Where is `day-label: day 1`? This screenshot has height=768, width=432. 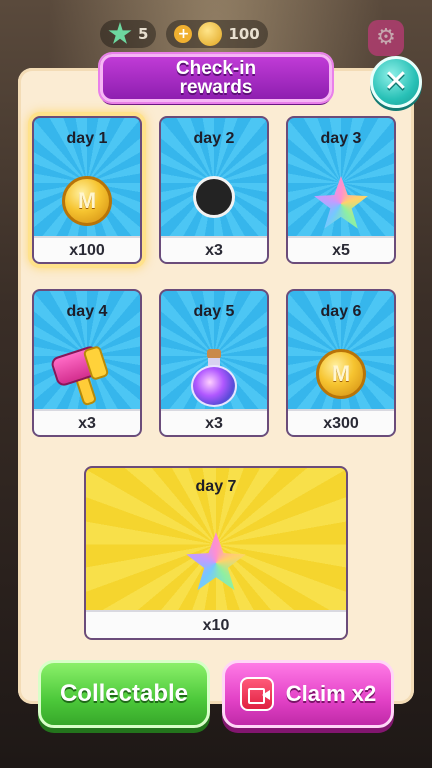
day-label: day 1 is located at coordinates (87, 138).